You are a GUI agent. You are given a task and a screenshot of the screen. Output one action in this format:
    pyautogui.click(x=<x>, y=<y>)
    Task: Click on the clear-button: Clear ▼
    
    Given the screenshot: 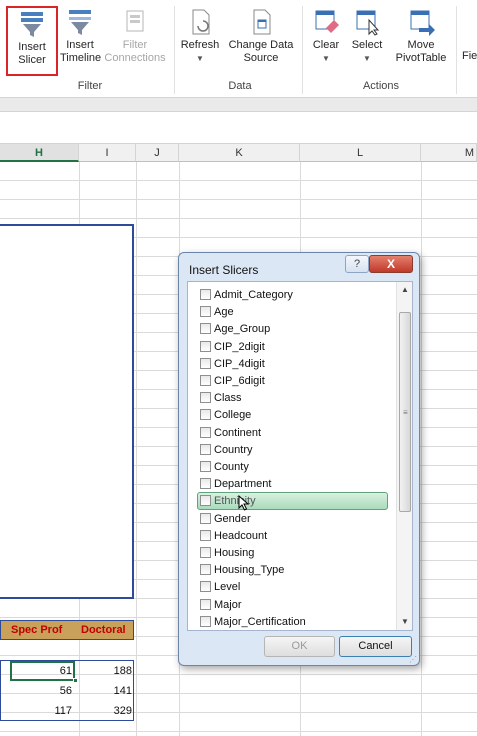 What is the action you would take?
    pyautogui.click(x=326, y=41)
    